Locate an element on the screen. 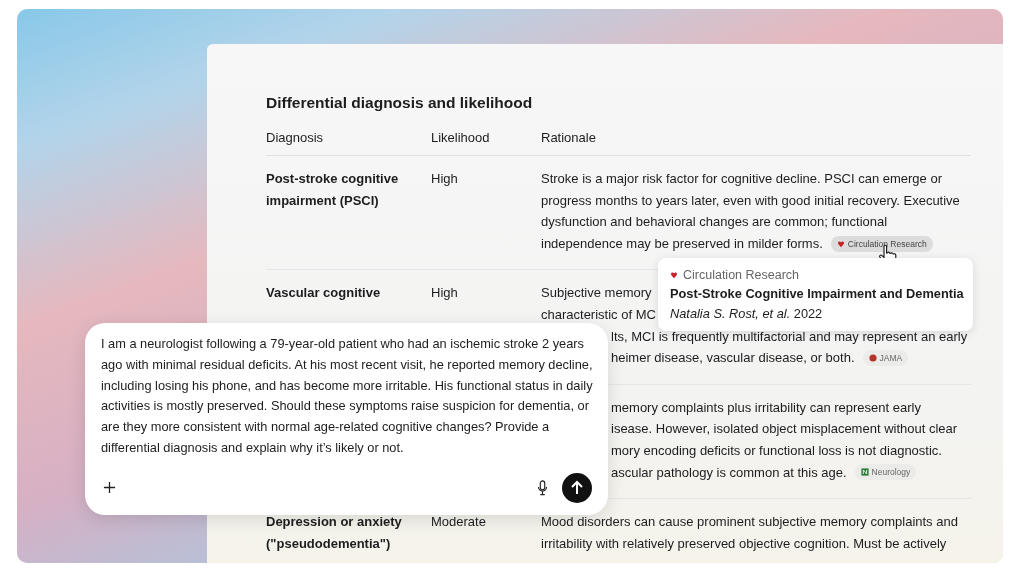  rationale-text: Mood disorders can cause prominent subjective memory complaints and is located at coordinates (749, 522).